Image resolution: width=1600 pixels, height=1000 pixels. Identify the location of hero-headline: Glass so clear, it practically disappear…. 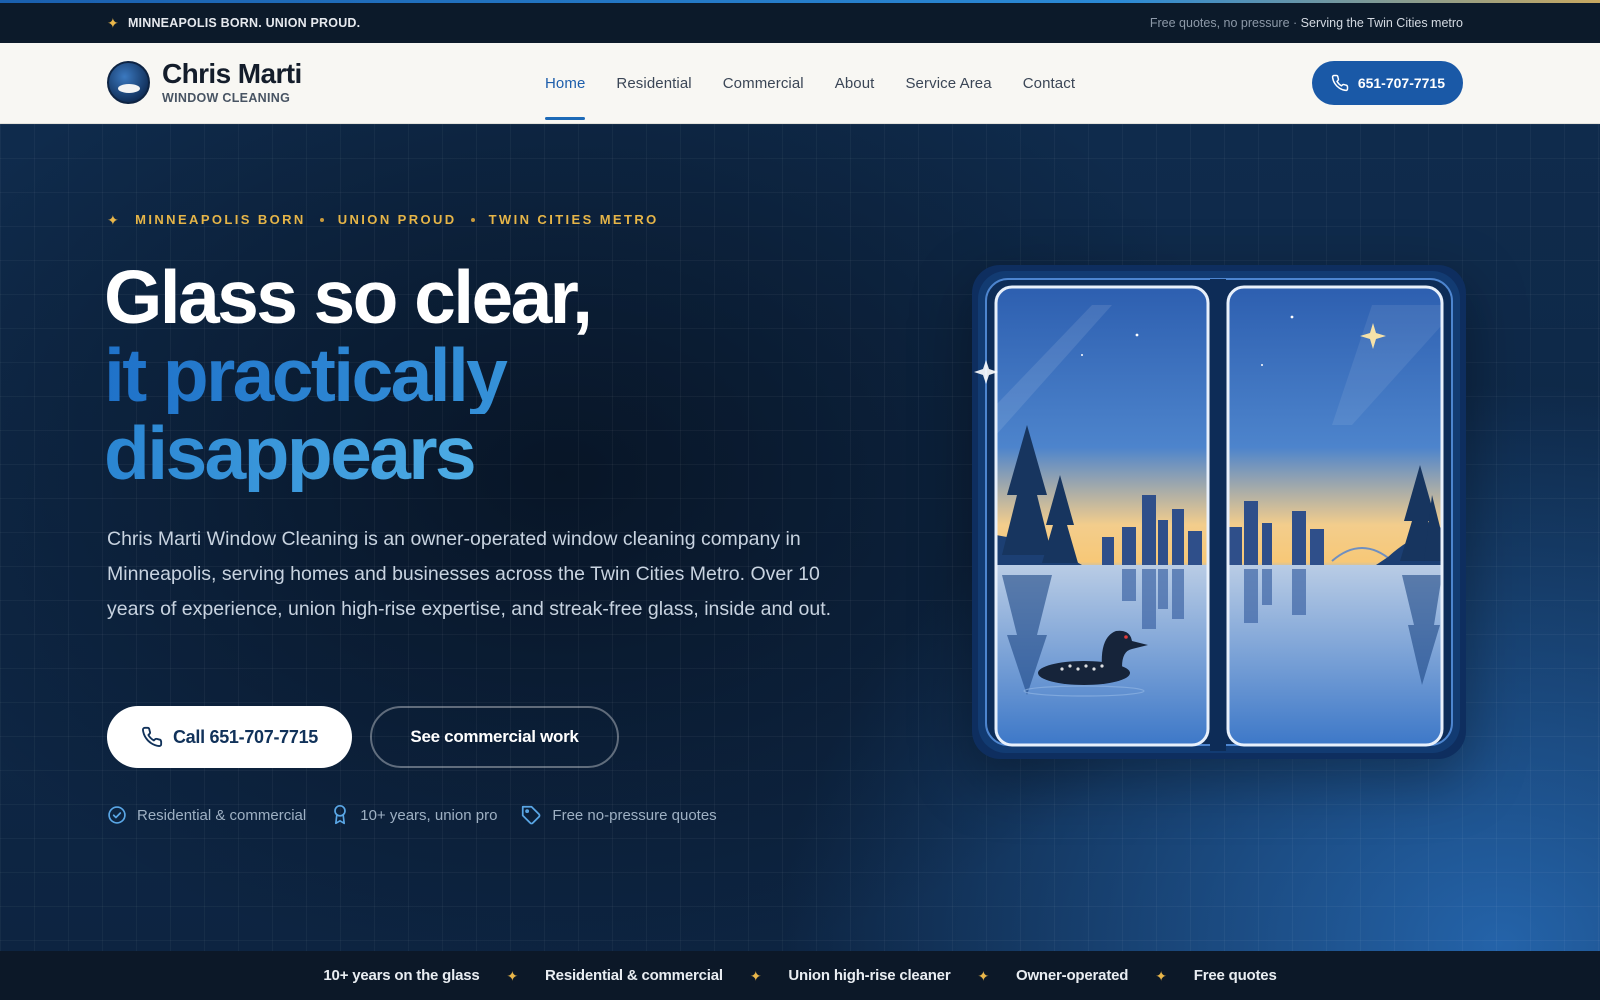
(348, 373).